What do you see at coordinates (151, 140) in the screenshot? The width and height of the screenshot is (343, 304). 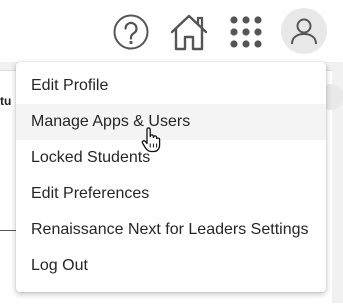 I see `hand-pointer-icon` at bounding box center [151, 140].